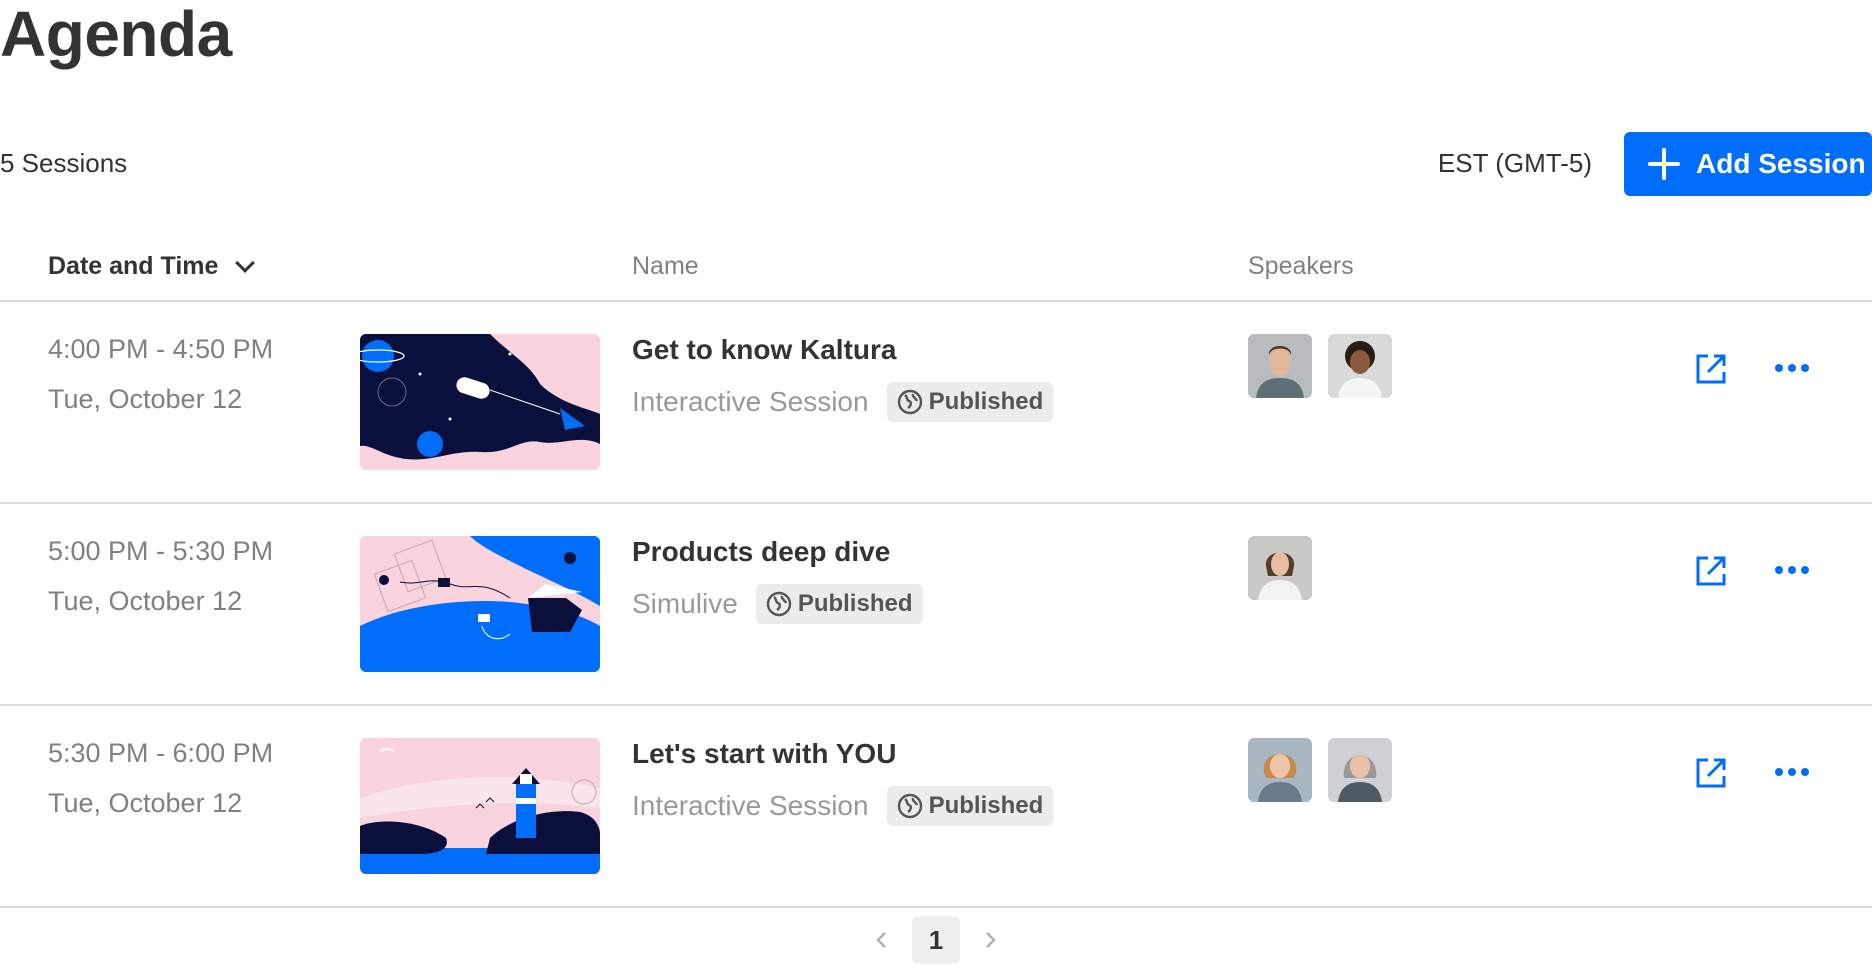 This screenshot has height=974, width=1872. I want to click on products-illustration-image, so click(480, 604).